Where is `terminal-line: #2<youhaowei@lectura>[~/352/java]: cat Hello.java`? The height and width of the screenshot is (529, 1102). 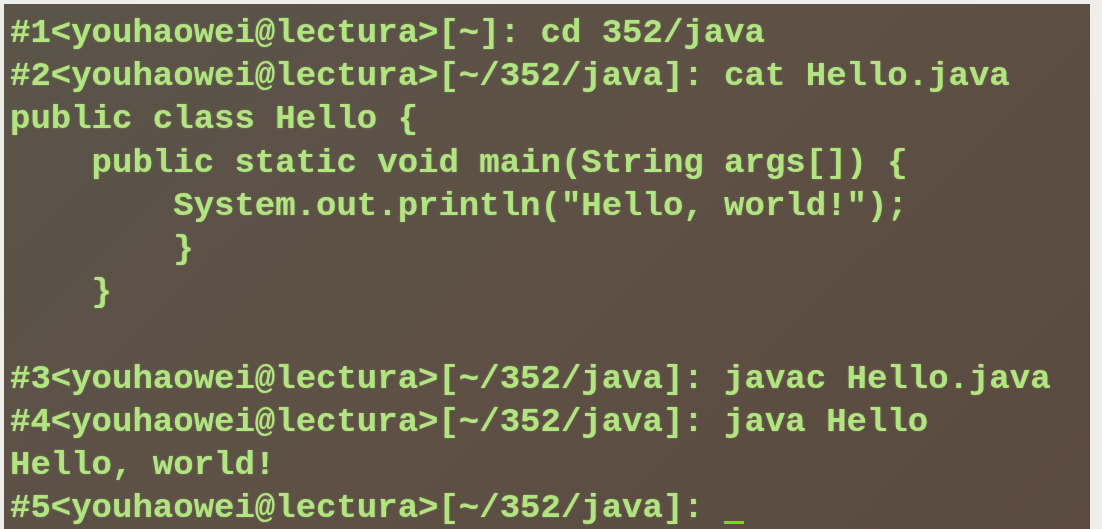 terminal-line: #2<youhaowei@lectura>[~/352/java]: cat Hello.java is located at coordinates (510, 77).